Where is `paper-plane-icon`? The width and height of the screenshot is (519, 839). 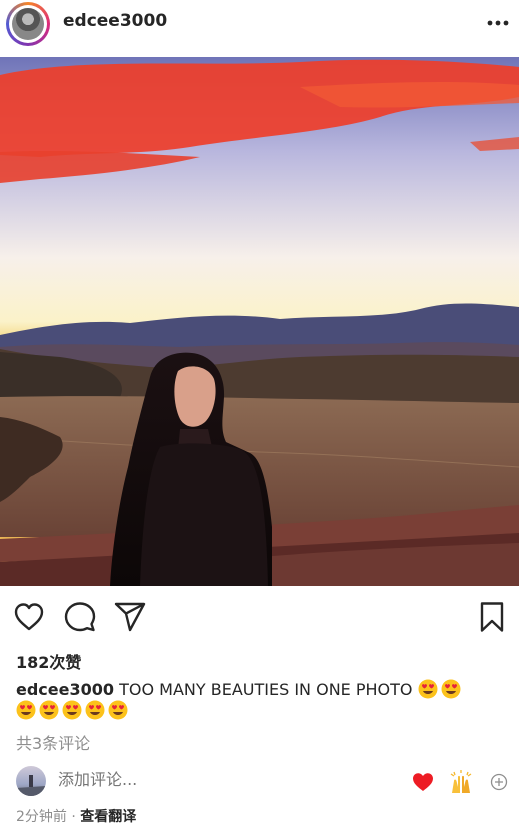 paper-plane-icon is located at coordinates (130, 617).